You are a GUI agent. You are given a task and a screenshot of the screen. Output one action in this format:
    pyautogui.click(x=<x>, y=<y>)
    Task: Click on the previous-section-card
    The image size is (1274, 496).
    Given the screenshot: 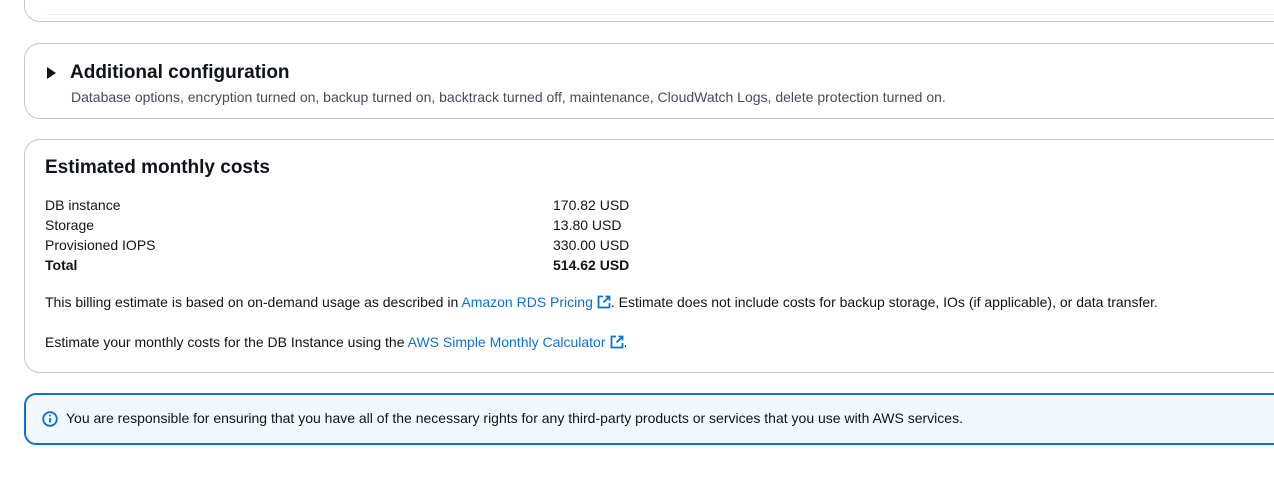 What is the action you would take?
    pyautogui.click(x=649, y=11)
    